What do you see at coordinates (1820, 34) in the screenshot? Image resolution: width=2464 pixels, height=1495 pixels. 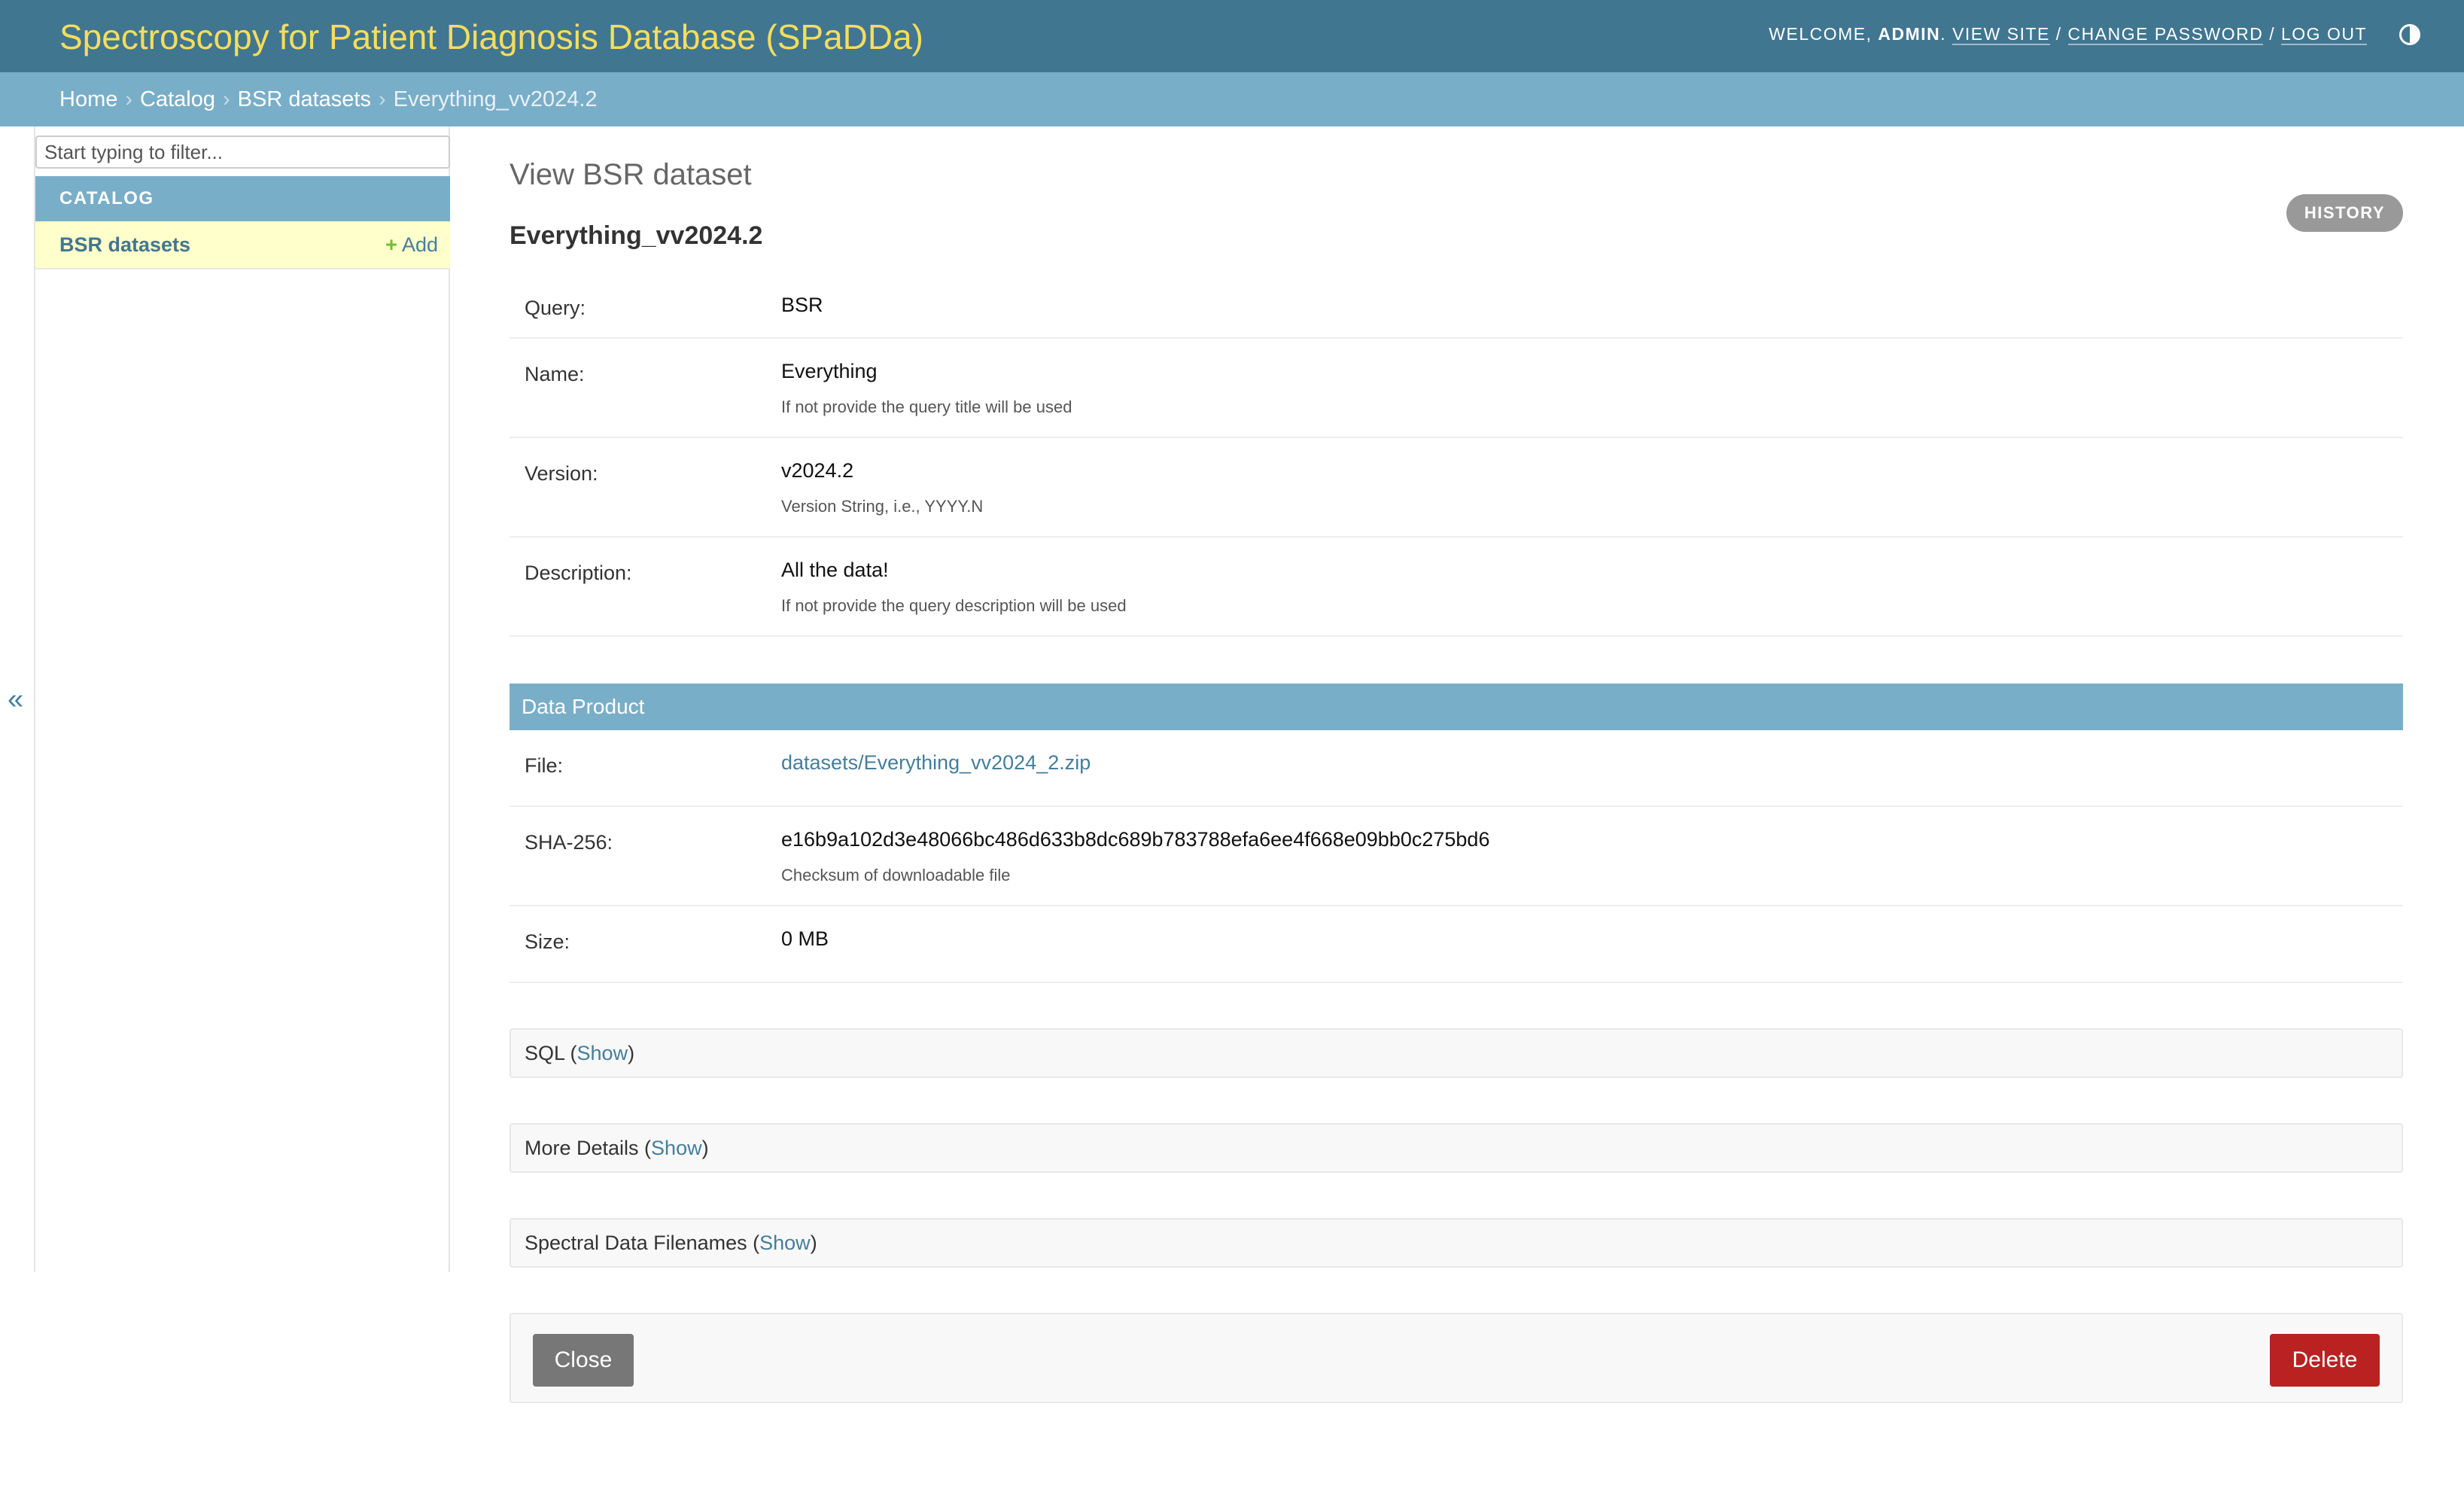 I see `welcome-text: WELCOME,` at bounding box center [1820, 34].